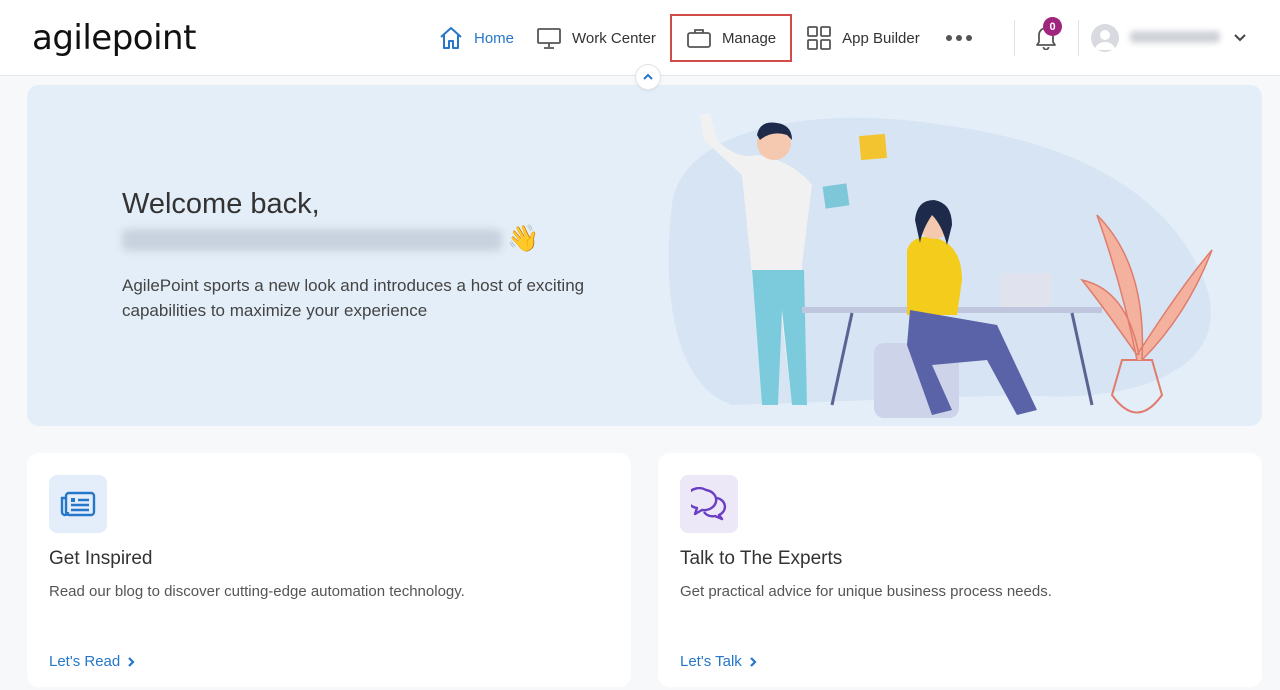  Describe the element at coordinates (494, 38) in the screenshot. I see `nav-home-label: Home` at that location.